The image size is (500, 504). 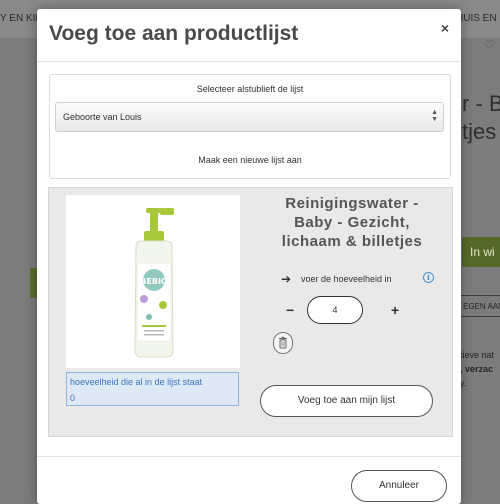 I want to click on background-desc-line: tieve nat, so click(x=477, y=355).